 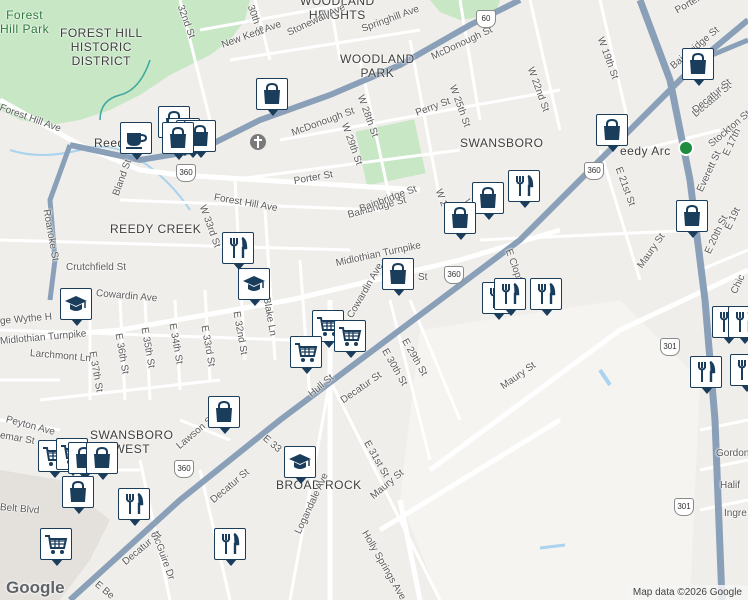 I want to click on area-label-forest-hill-historic: FOREST HILL HISTORIC DISTRICT, so click(x=101, y=47).